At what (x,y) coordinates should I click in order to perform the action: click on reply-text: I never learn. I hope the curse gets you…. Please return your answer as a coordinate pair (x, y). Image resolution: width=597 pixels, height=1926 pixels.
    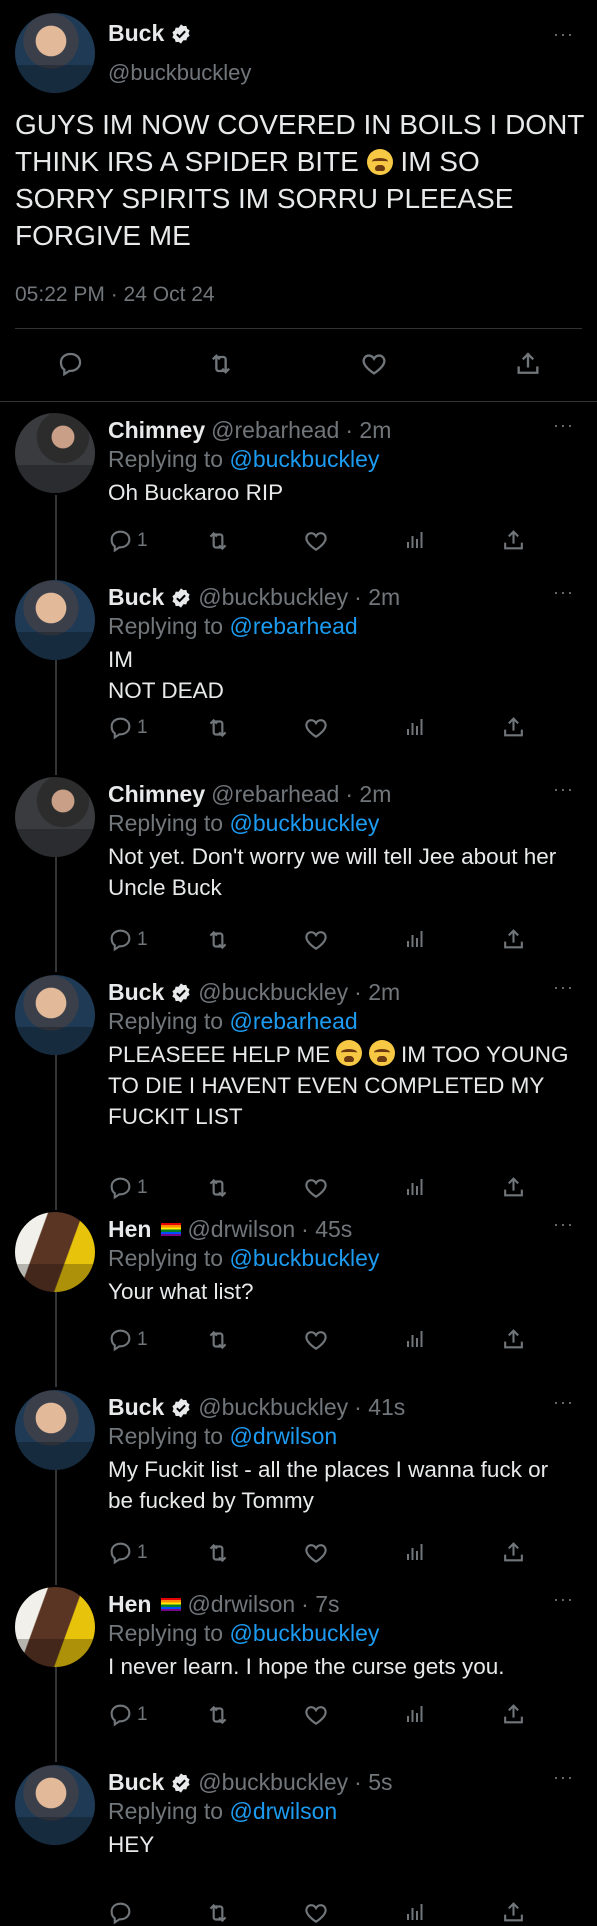
    Looking at the image, I should click on (306, 1666).